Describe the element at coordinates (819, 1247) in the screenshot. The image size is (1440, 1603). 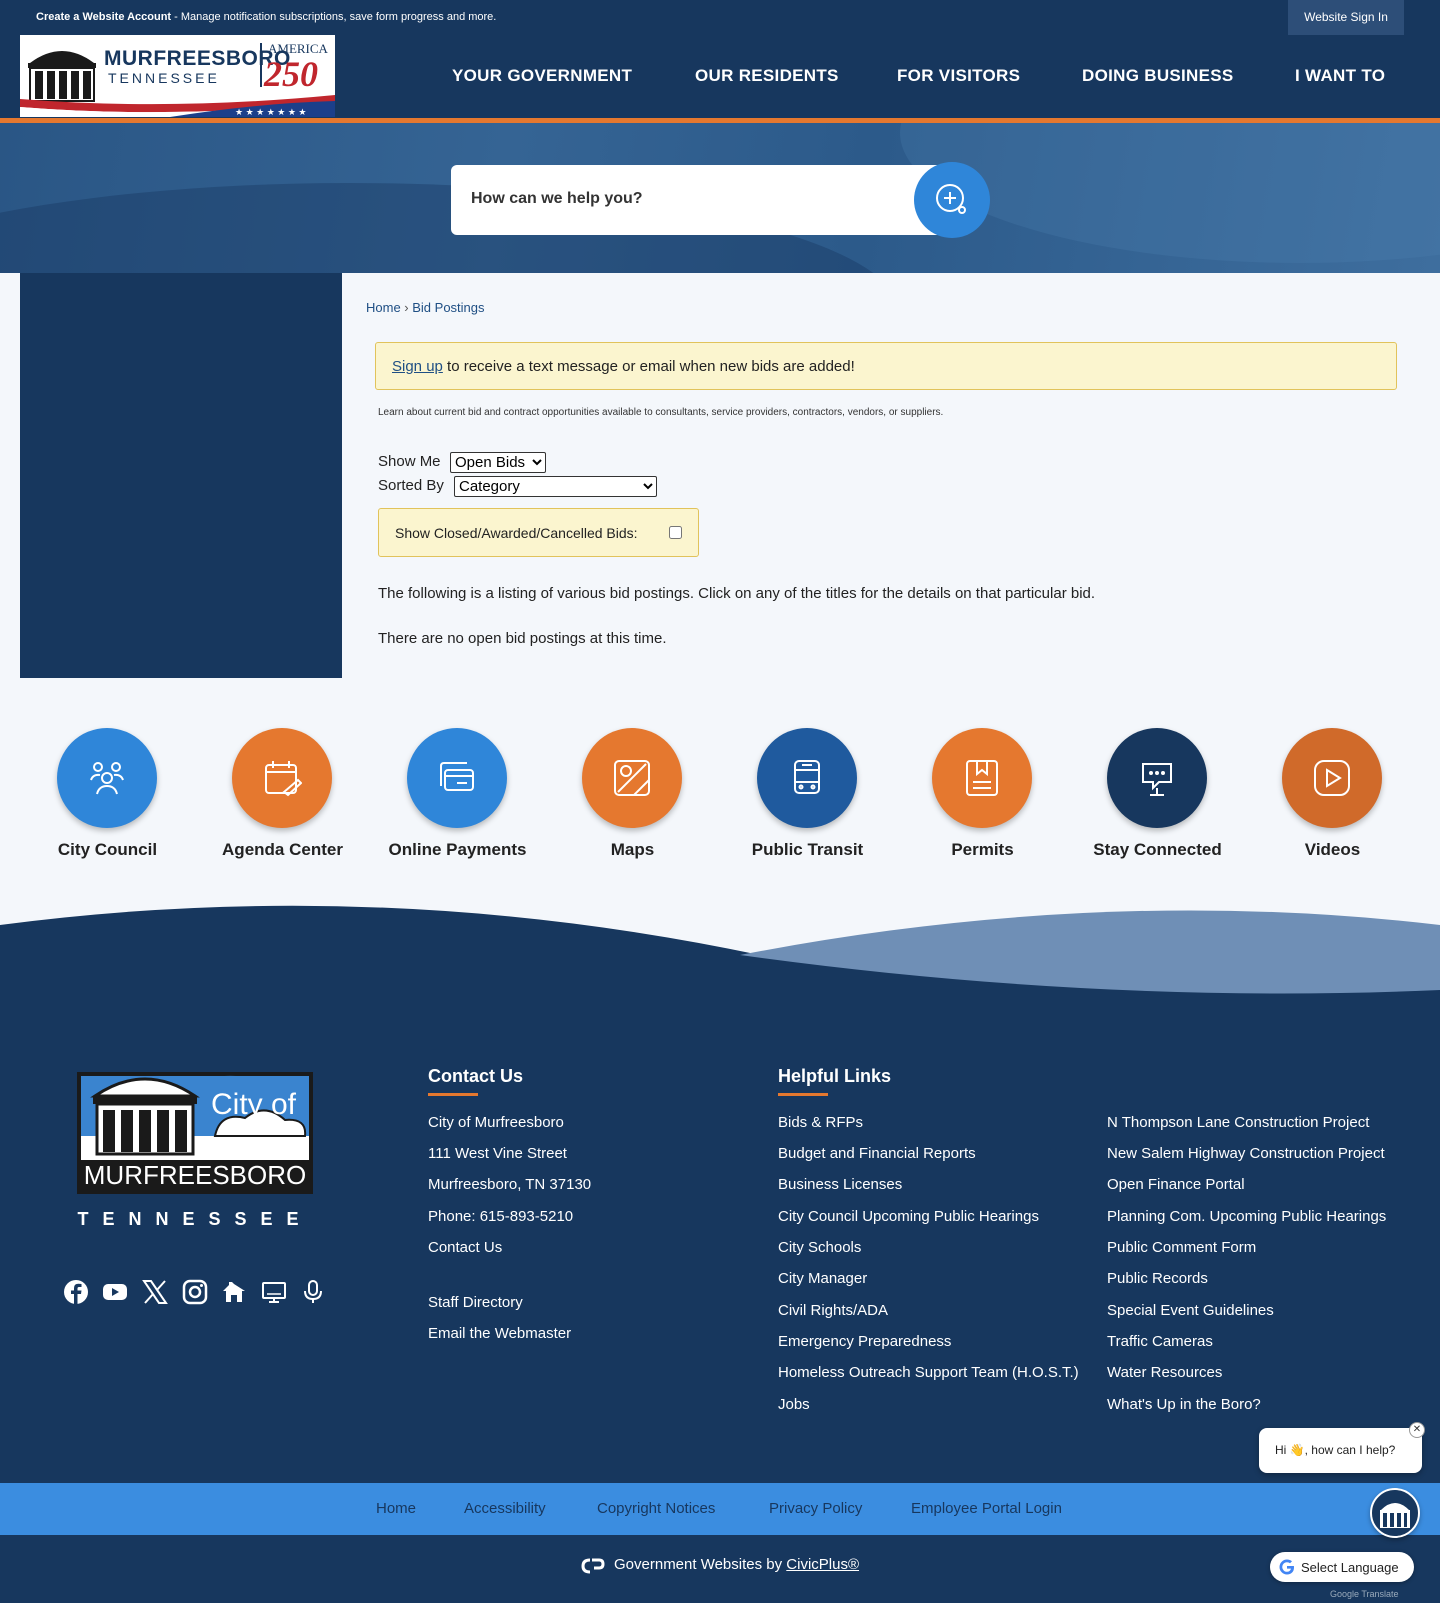
I see `helpful-link: City Schools` at that location.